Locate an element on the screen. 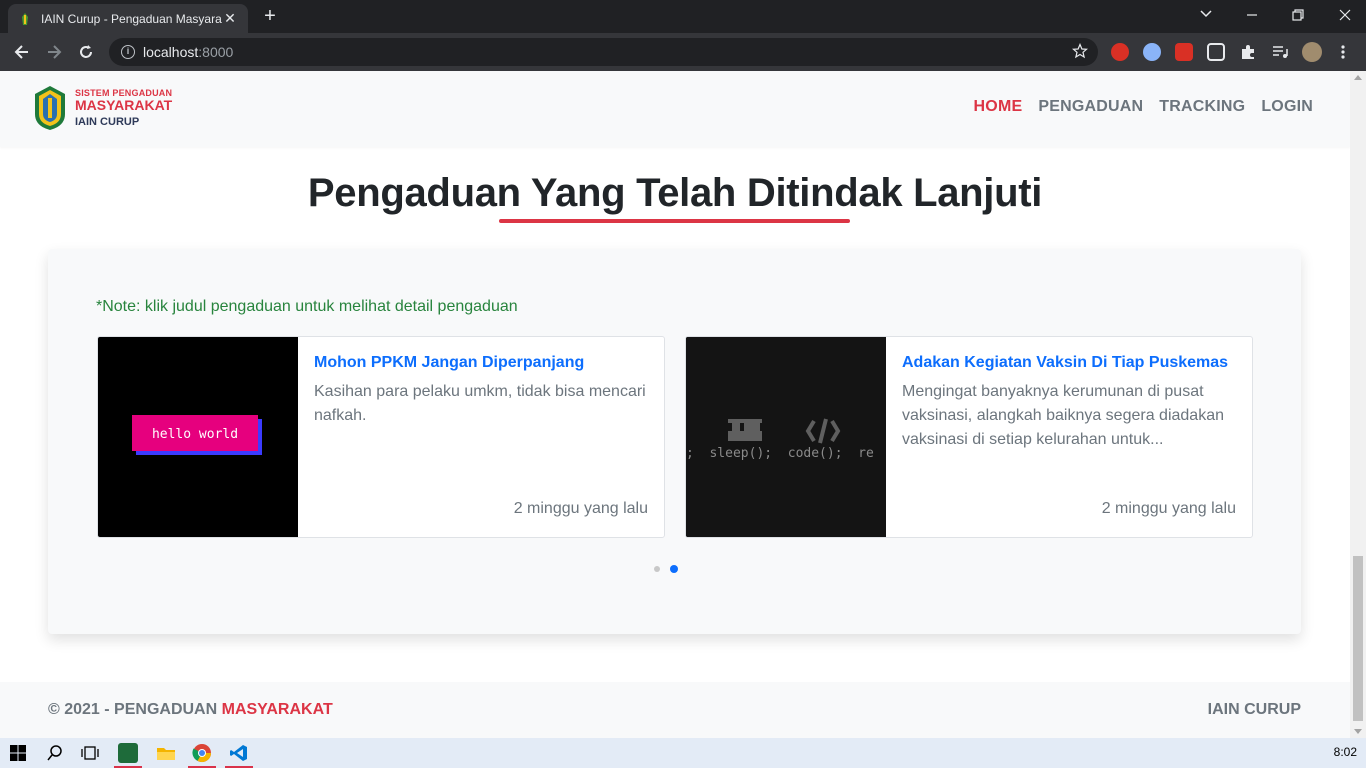 The height and width of the screenshot is (768, 1366). scrollbar-thumb is located at coordinates (1358, 638).